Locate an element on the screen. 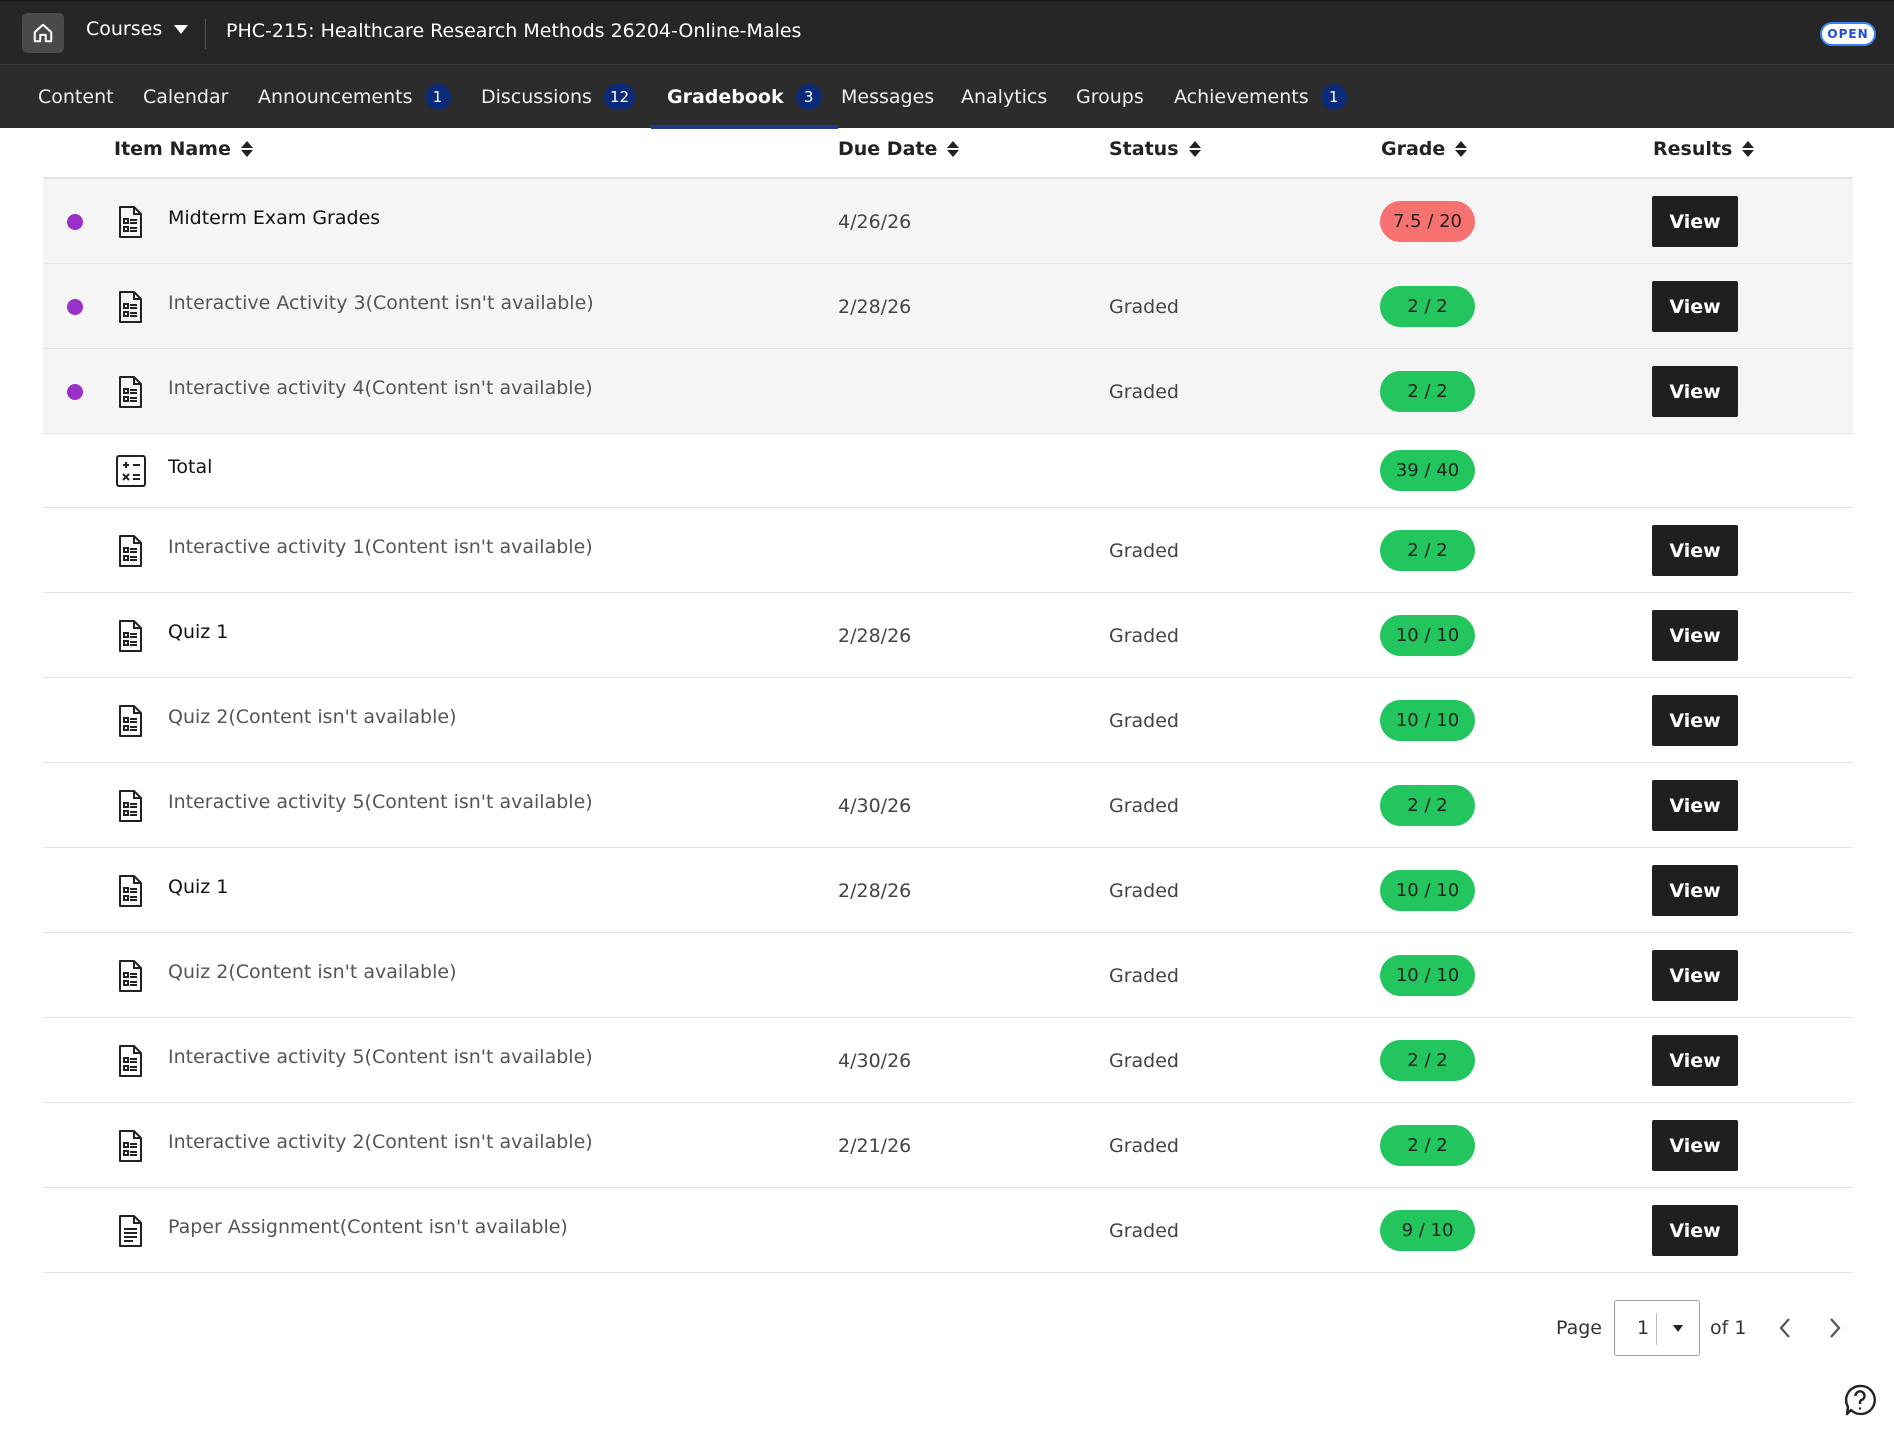 The width and height of the screenshot is (1894, 1448). header-label: Grade is located at coordinates (1413, 149).